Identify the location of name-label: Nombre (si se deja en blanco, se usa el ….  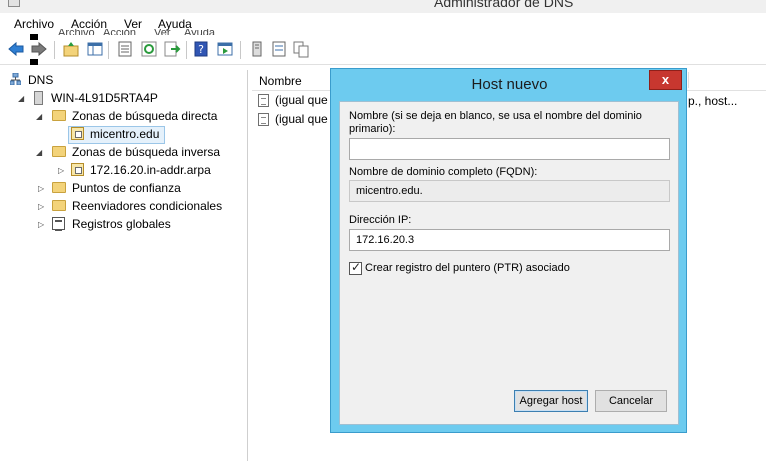
(495, 122).